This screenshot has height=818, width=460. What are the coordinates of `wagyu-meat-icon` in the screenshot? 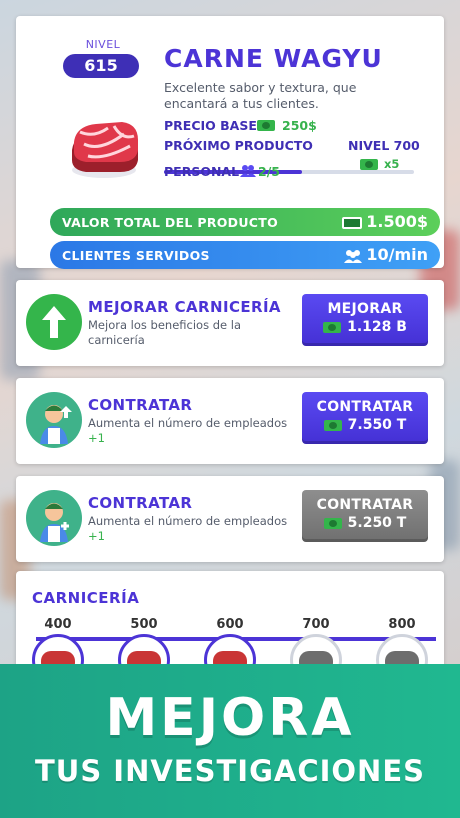 It's located at (105, 150).